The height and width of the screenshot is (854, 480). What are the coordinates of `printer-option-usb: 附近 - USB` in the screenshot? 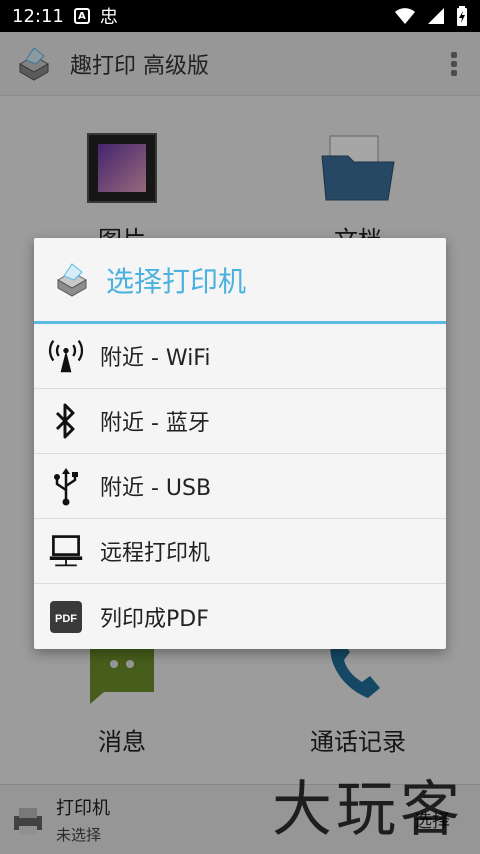 It's located at (240, 486).